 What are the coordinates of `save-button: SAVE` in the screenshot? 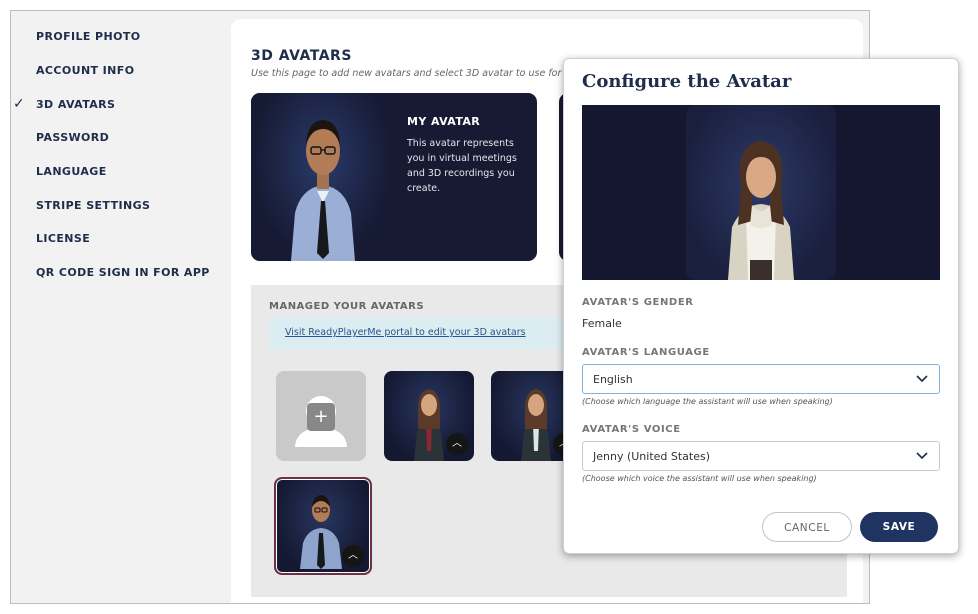 It's located at (899, 527).